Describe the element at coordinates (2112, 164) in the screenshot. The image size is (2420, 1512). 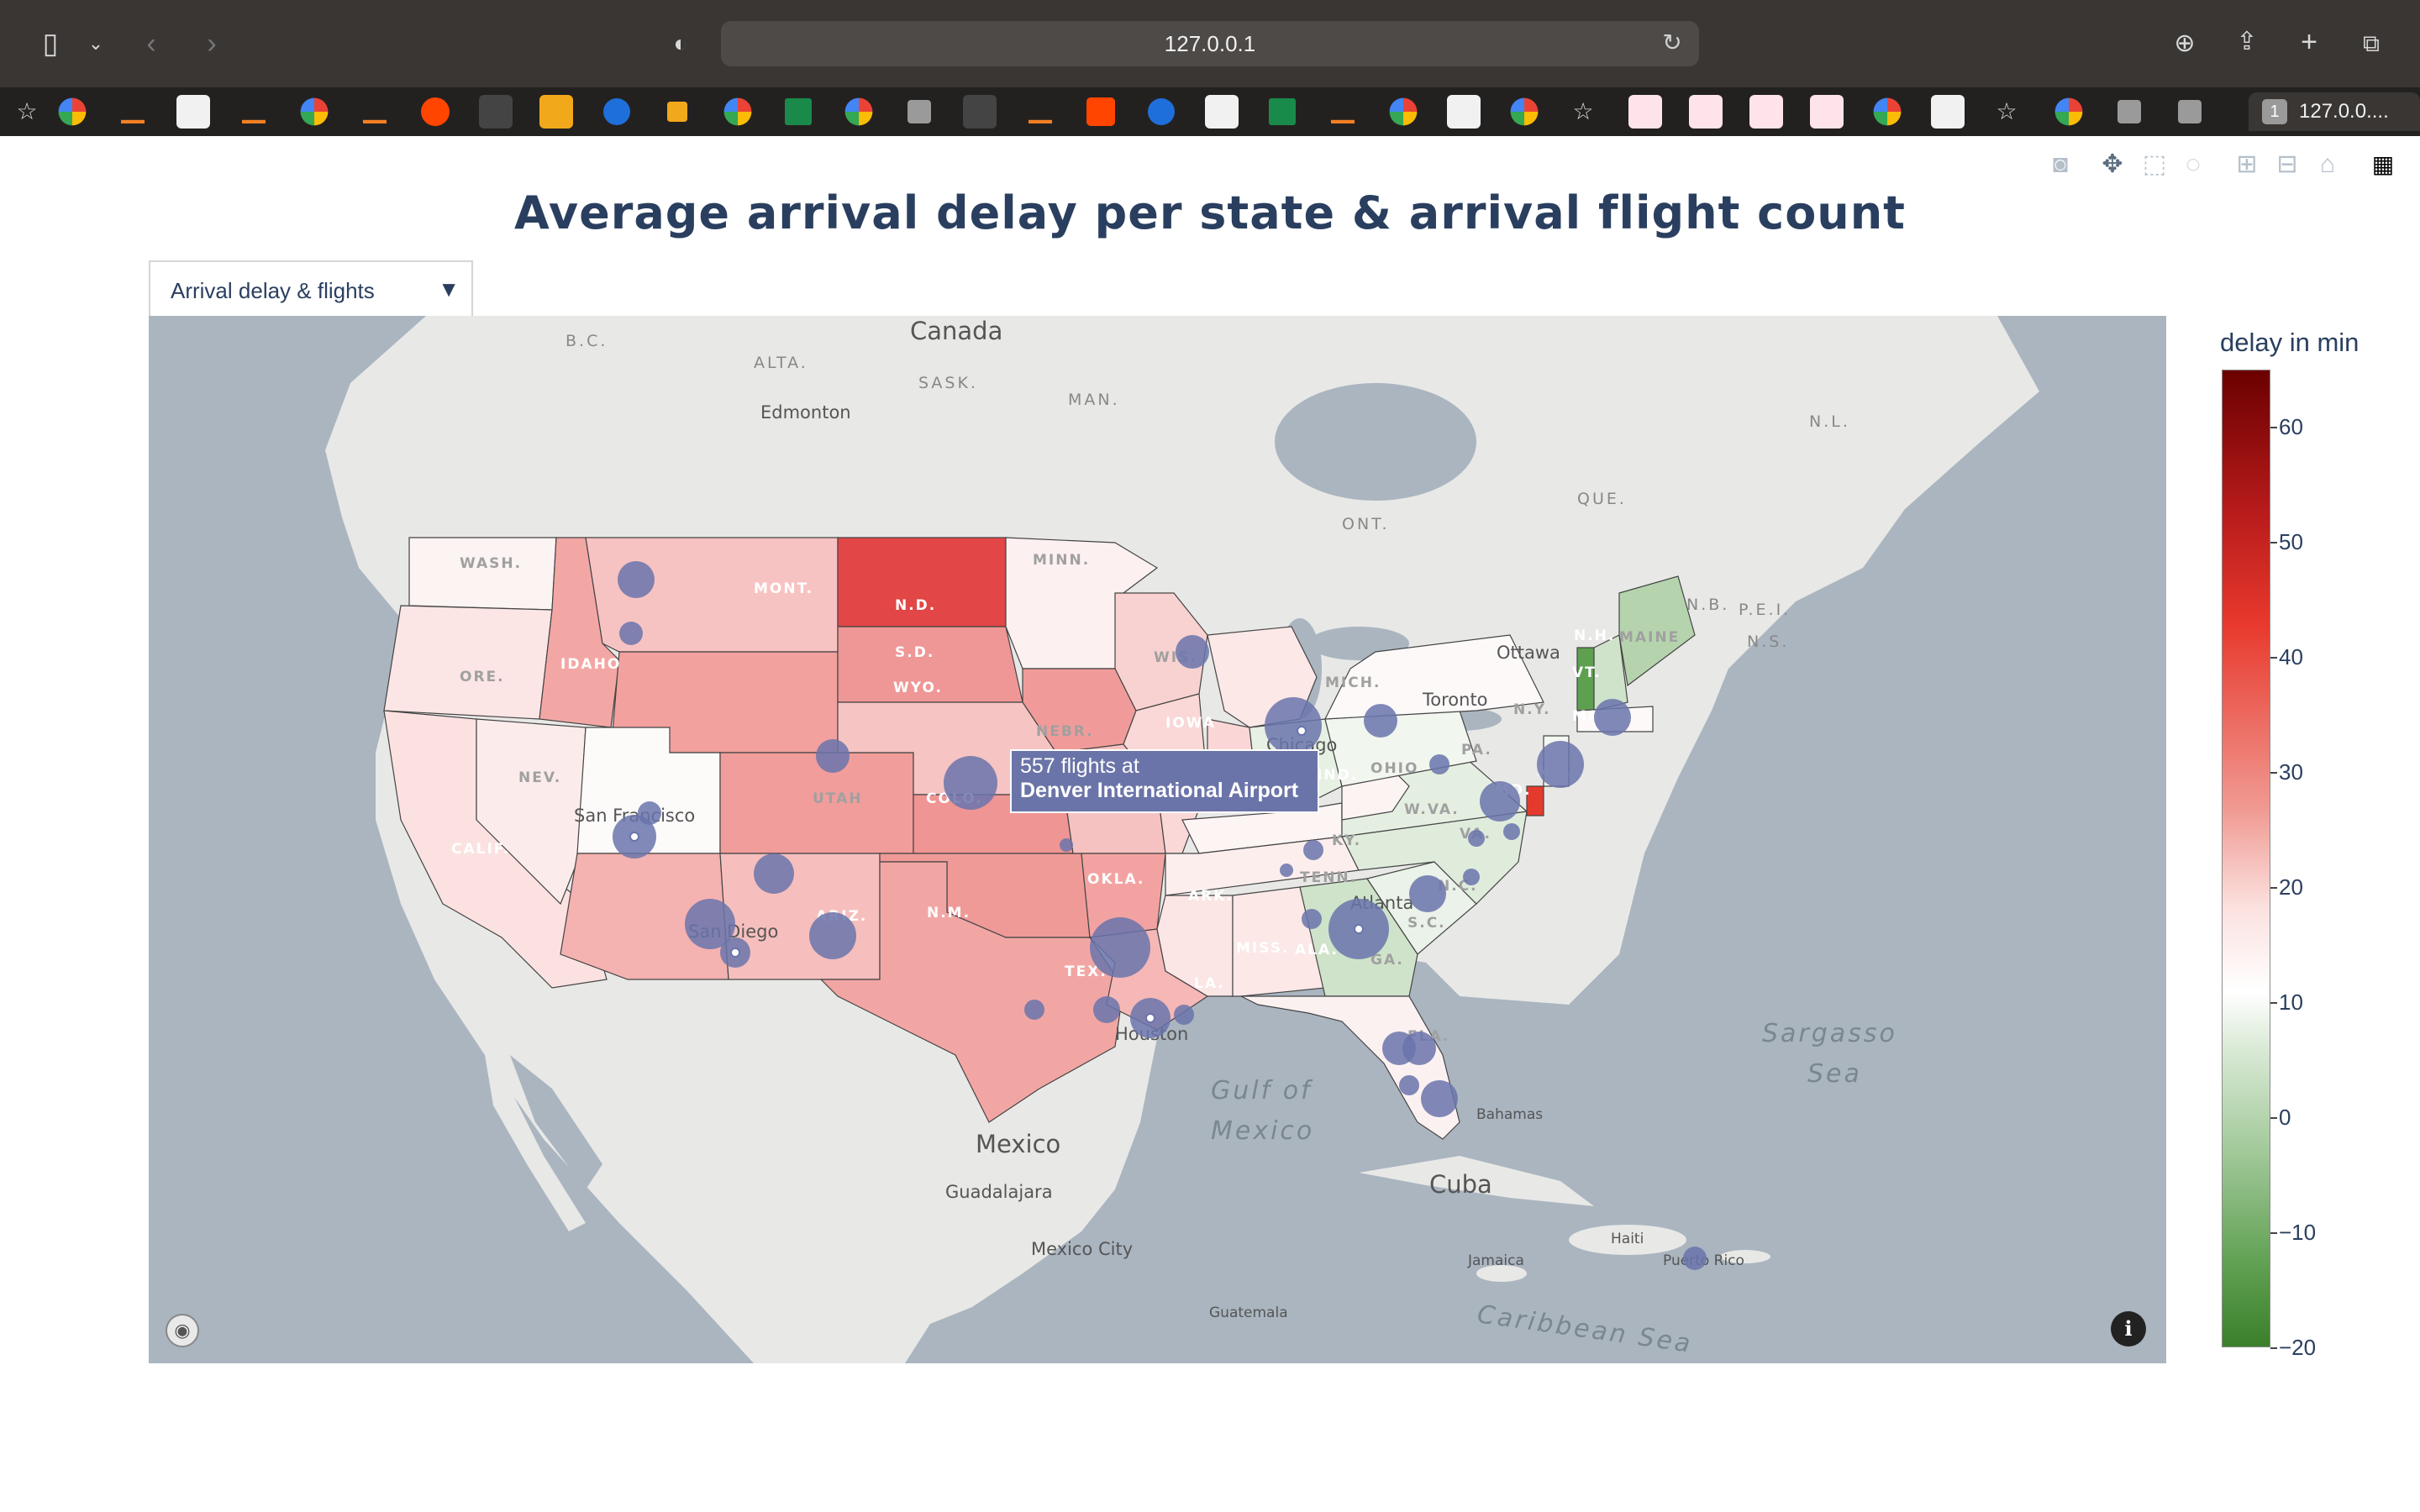
I see `pan-icon: ✥` at that location.